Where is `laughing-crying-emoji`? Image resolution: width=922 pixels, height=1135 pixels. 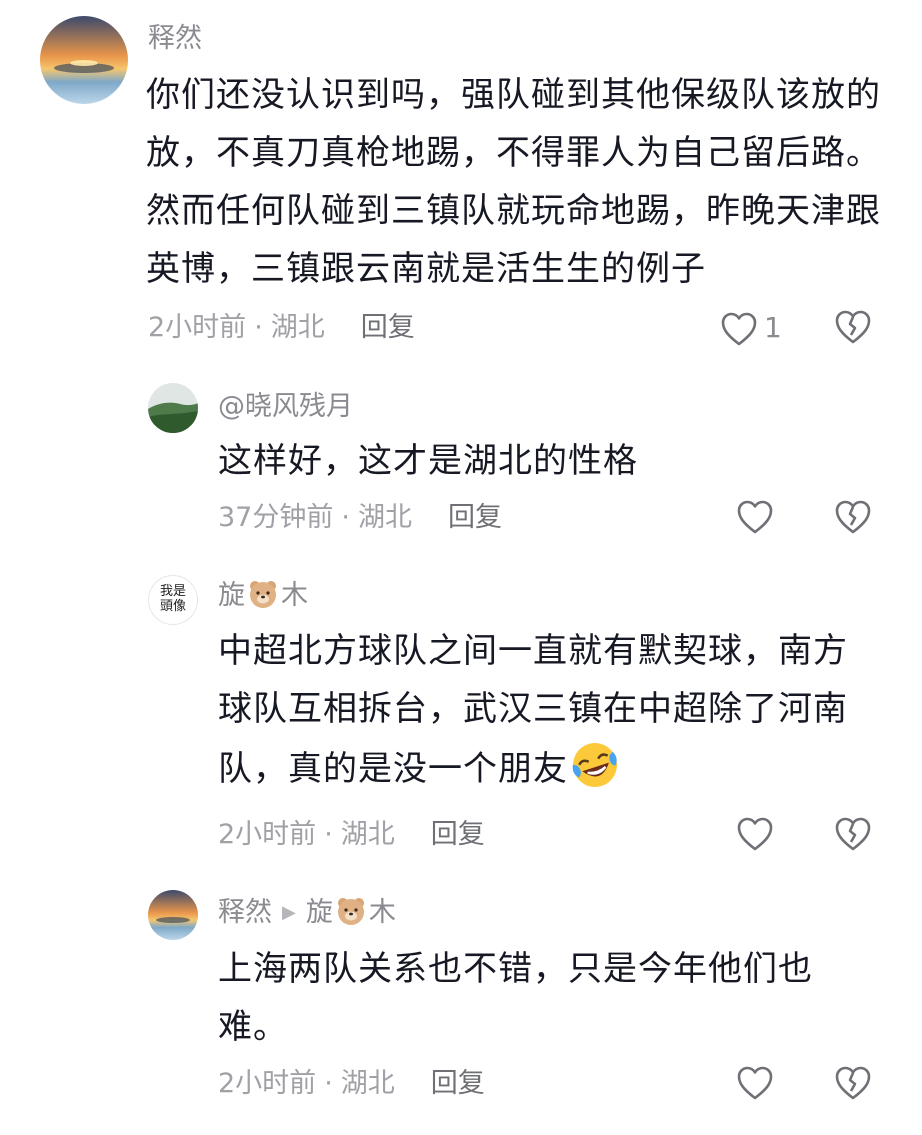 laughing-crying-emoji is located at coordinates (594, 765).